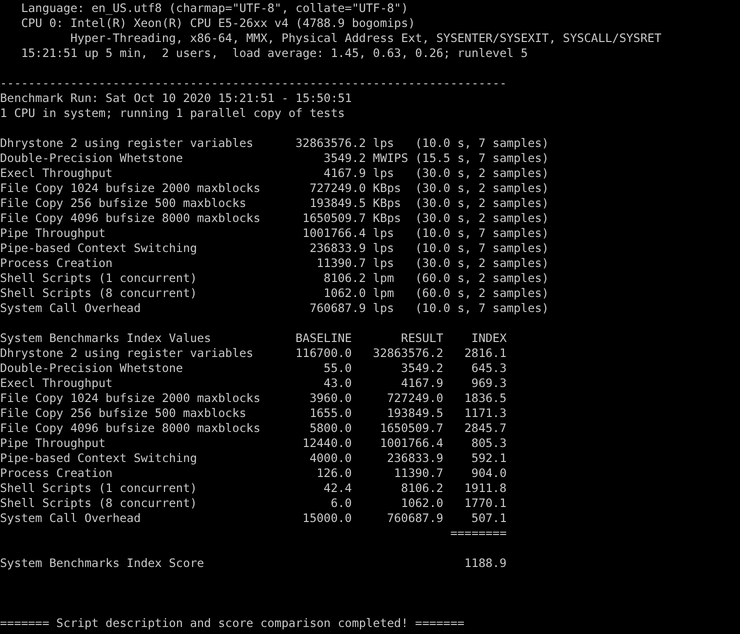  What do you see at coordinates (344, 293) in the screenshot?
I see `test-value: 1062.0` at bounding box center [344, 293].